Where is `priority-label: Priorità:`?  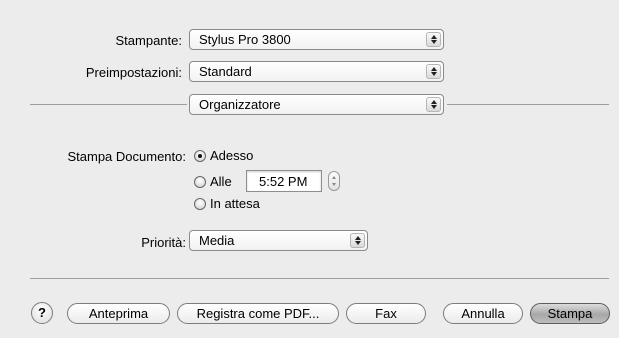
priority-label: Priorità: is located at coordinates (163, 242).